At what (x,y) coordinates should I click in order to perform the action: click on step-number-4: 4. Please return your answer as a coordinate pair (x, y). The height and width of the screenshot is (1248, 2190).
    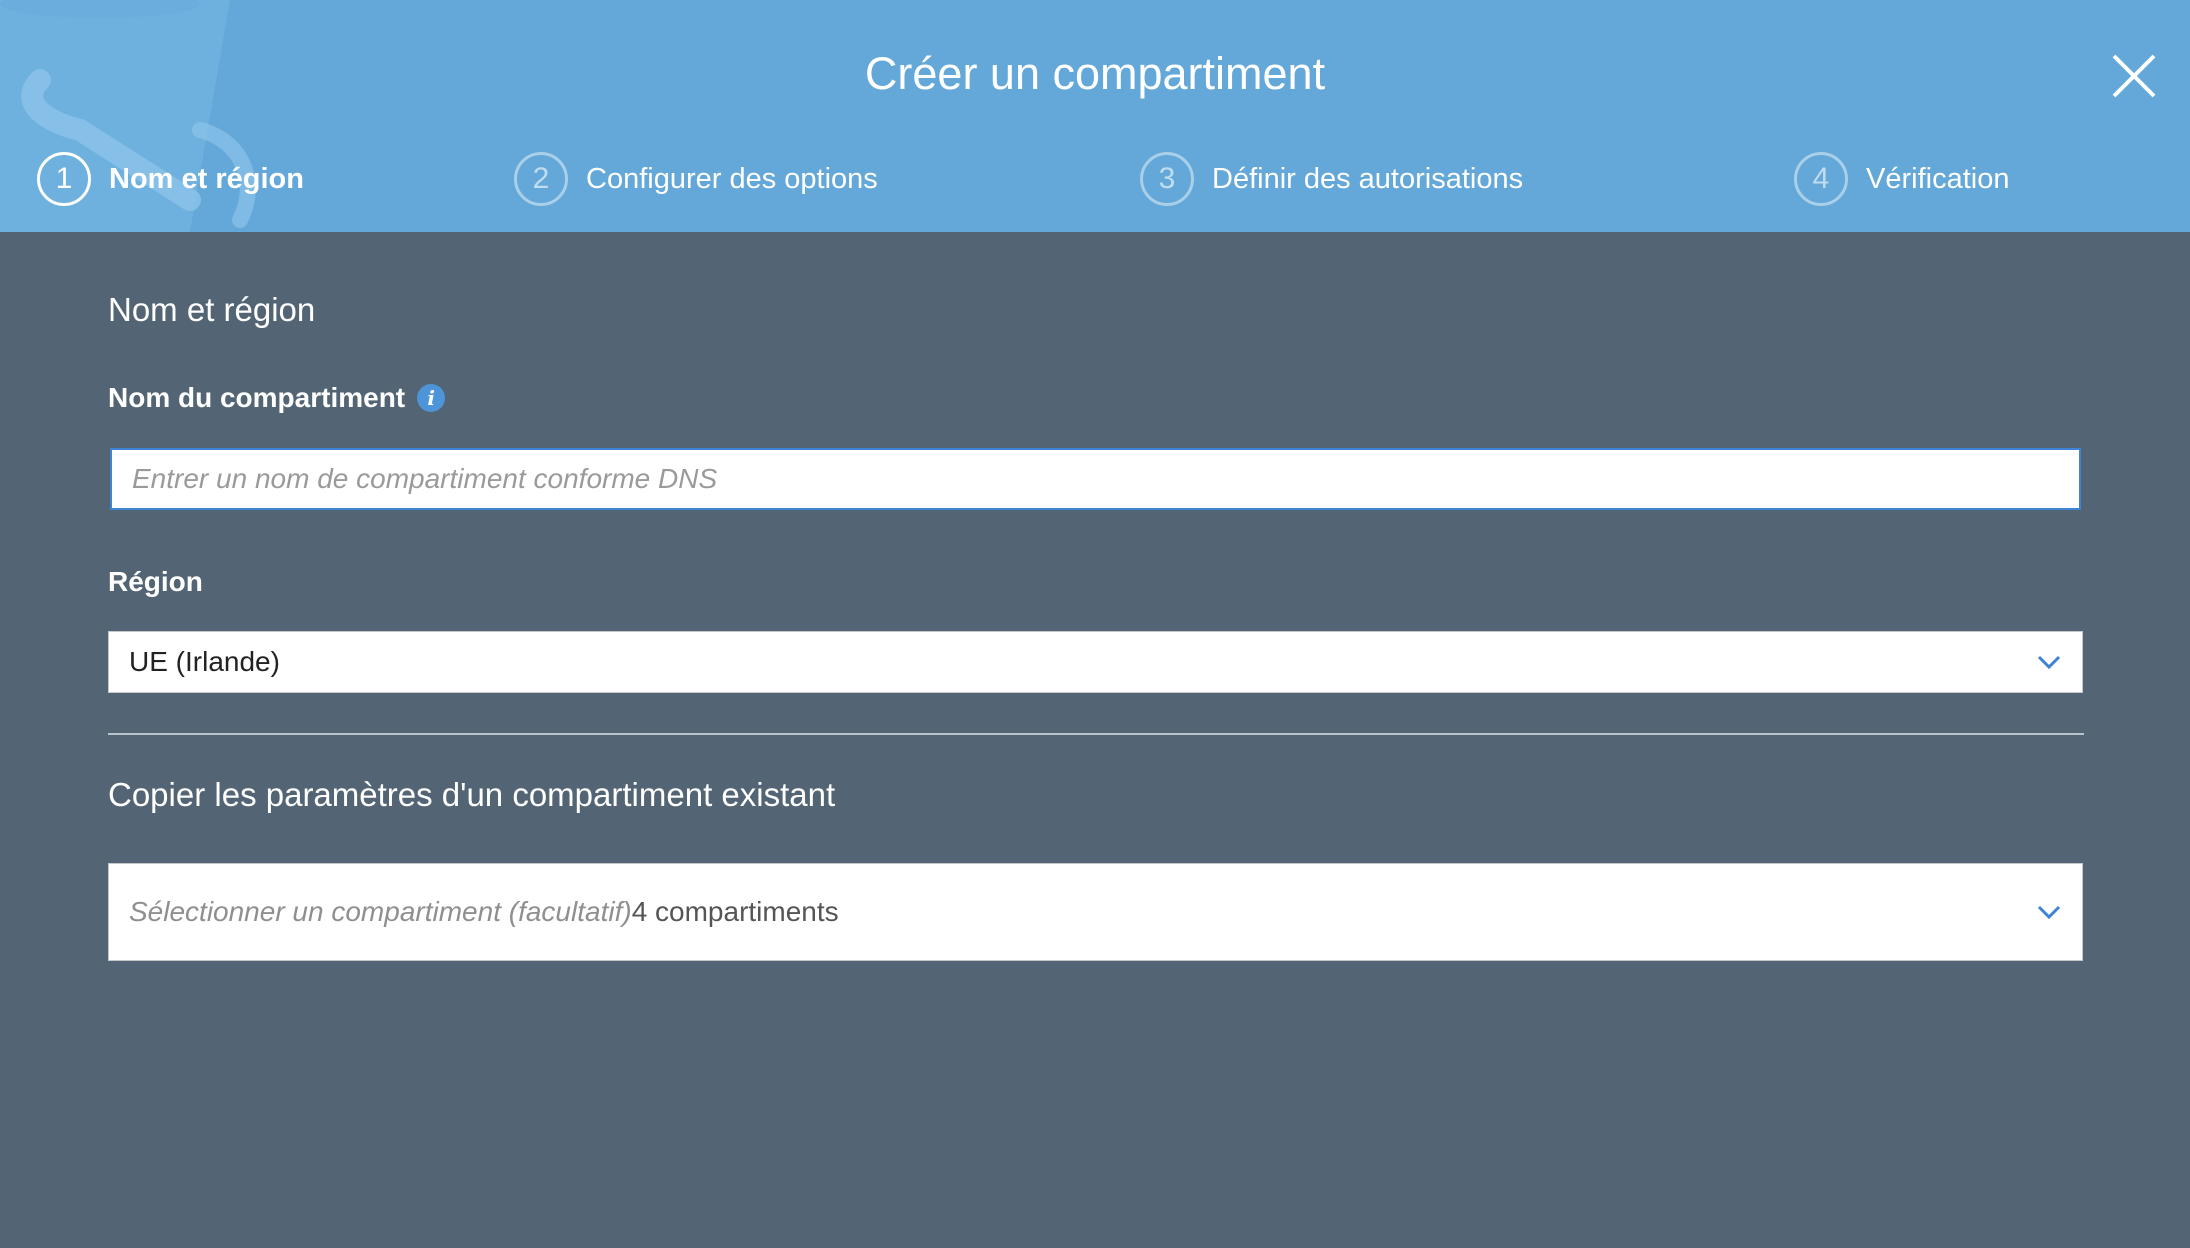
    Looking at the image, I should click on (1821, 179).